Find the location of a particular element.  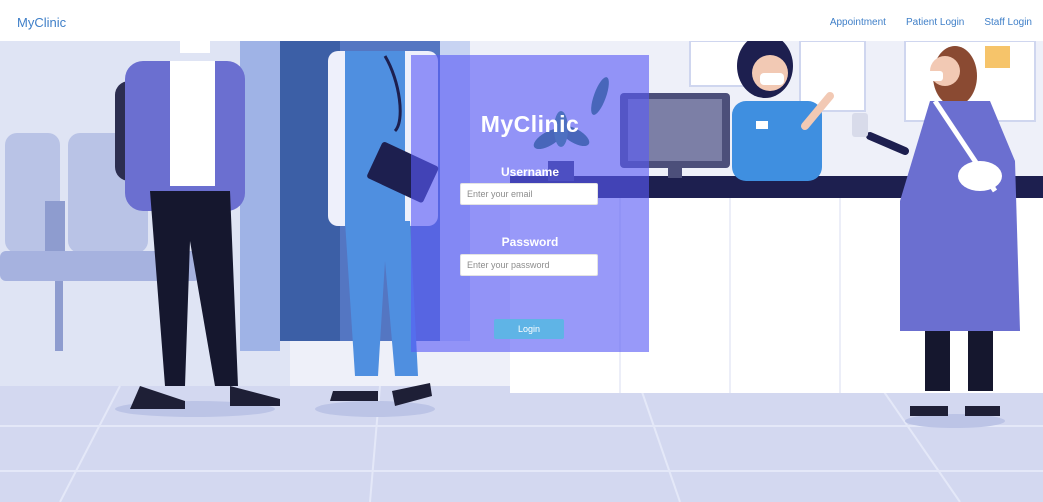

nav-links: Appointment Patient Login Staff Login is located at coordinates (931, 22).